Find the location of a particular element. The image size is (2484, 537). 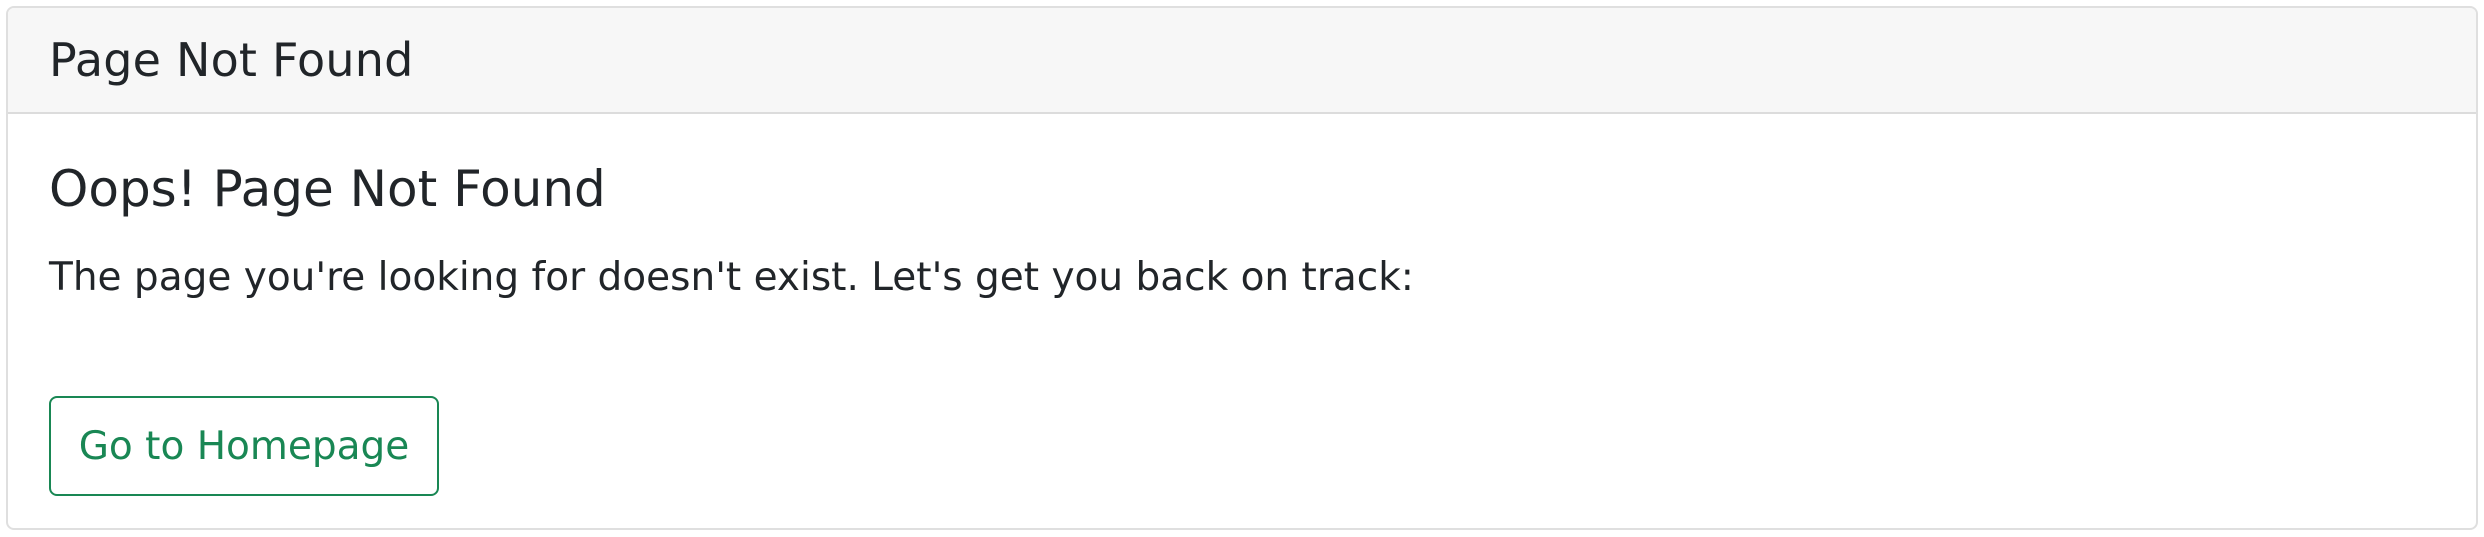

error-heading: Oops! Page Not Found is located at coordinates (327, 189).